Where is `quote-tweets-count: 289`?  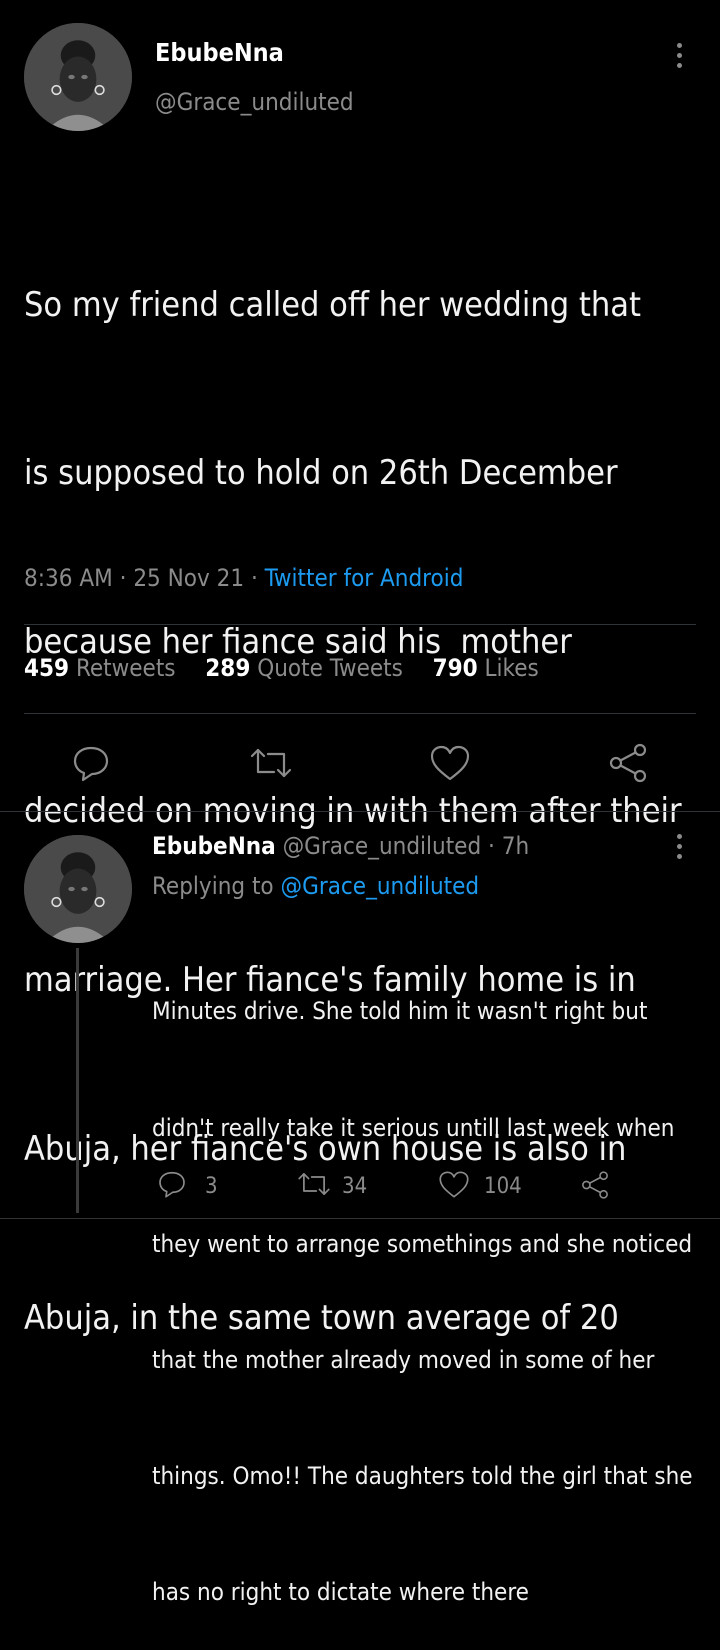
quote-tweets-count: 289 is located at coordinates (228, 668).